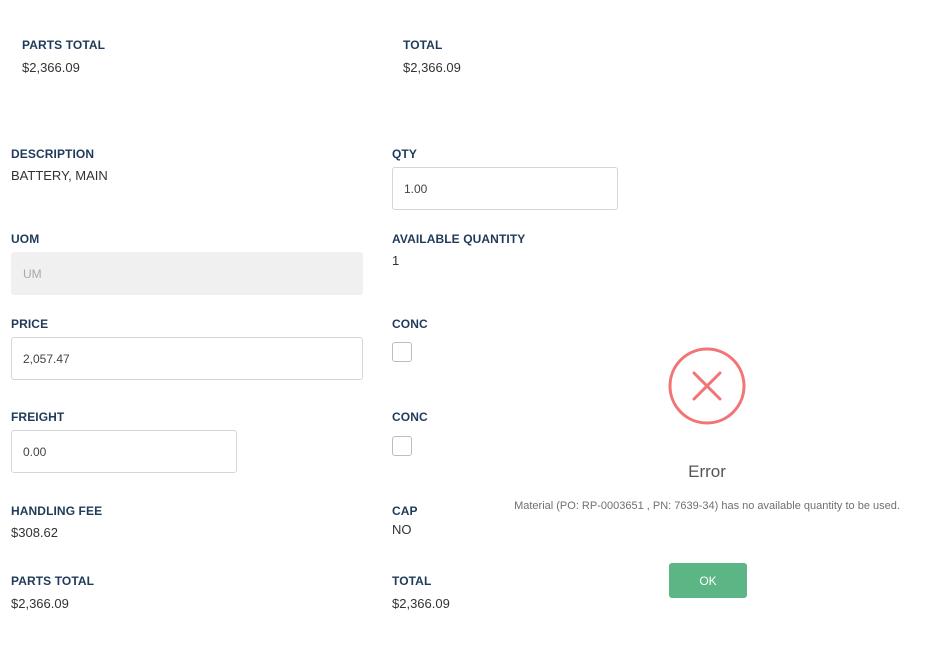 This screenshot has width=934, height=660. Describe the element at coordinates (707, 471) in the screenshot. I see `error-title: Error` at that location.